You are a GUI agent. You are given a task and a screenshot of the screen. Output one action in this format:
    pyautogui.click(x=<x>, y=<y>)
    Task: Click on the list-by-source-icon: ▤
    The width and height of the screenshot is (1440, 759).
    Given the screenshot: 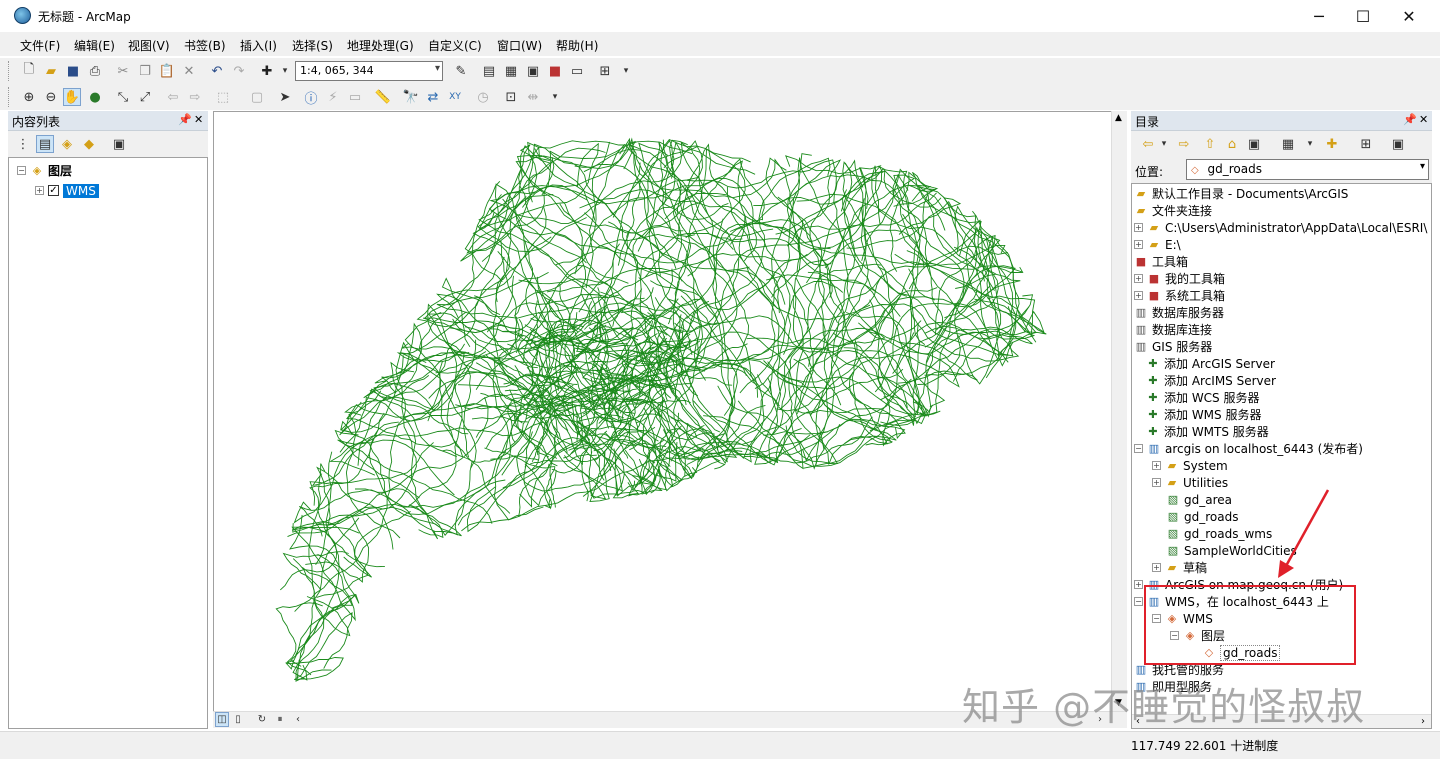 What is the action you would take?
    pyautogui.click(x=45, y=144)
    